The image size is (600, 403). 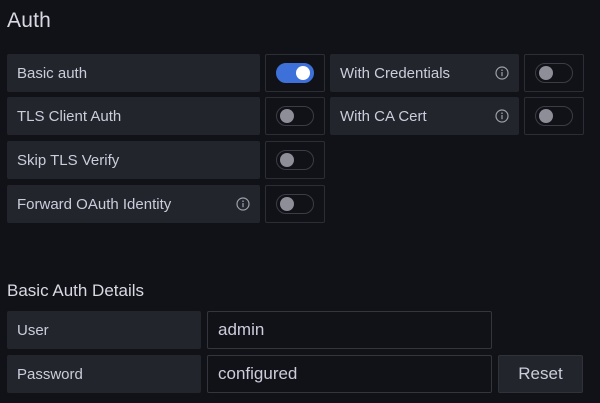 I want to click on tls-client-auth-toggle-cell, so click(x=295, y=116).